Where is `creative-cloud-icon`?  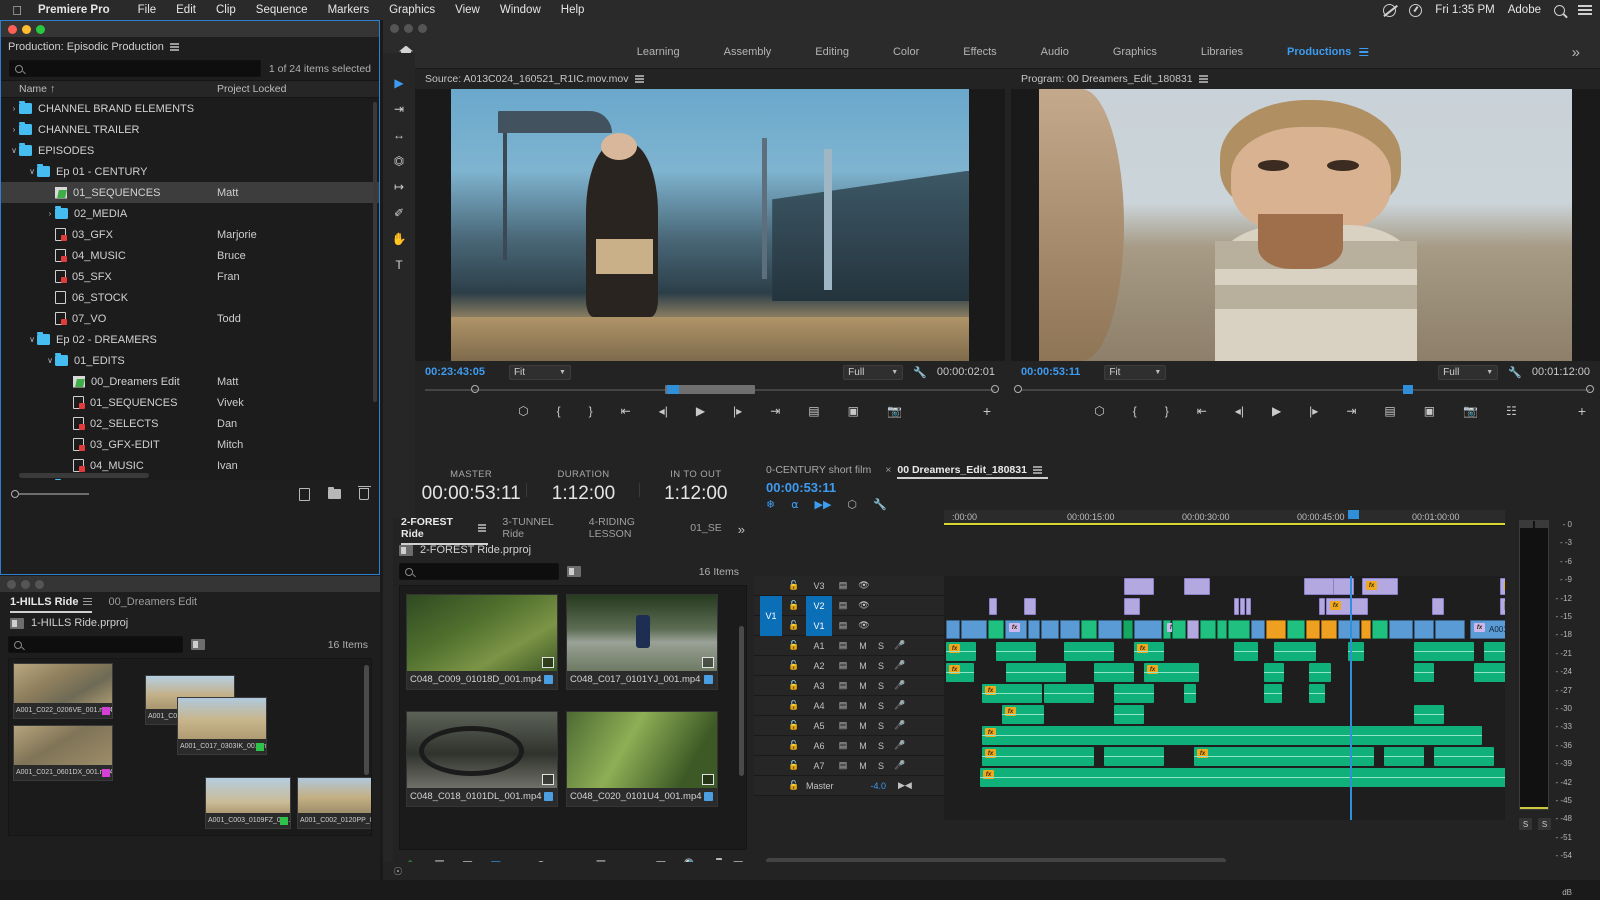
creative-cloud-icon is located at coordinates (1390, 10).